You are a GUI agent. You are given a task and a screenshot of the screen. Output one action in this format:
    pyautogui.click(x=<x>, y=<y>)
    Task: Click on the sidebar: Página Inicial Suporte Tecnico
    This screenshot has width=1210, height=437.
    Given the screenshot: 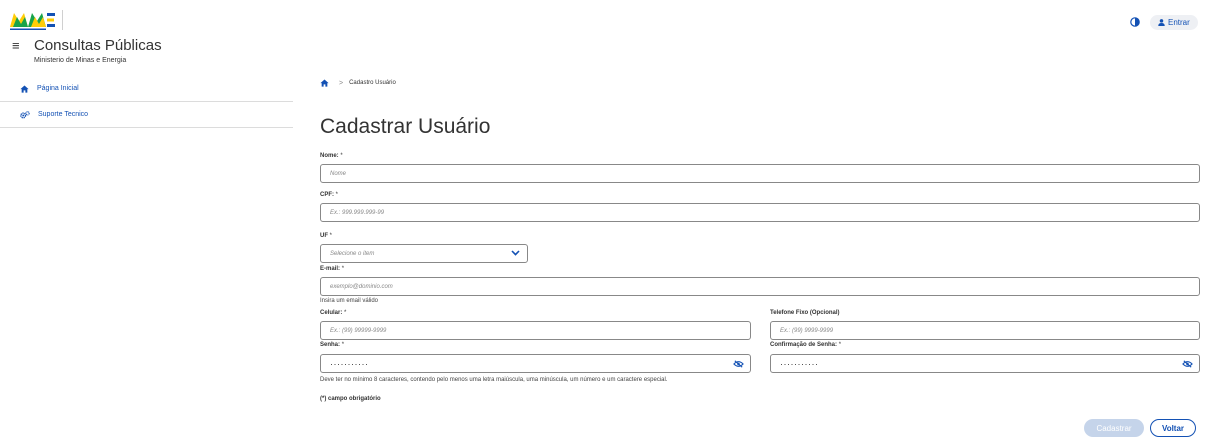 What is the action you would take?
    pyautogui.click(x=146, y=102)
    